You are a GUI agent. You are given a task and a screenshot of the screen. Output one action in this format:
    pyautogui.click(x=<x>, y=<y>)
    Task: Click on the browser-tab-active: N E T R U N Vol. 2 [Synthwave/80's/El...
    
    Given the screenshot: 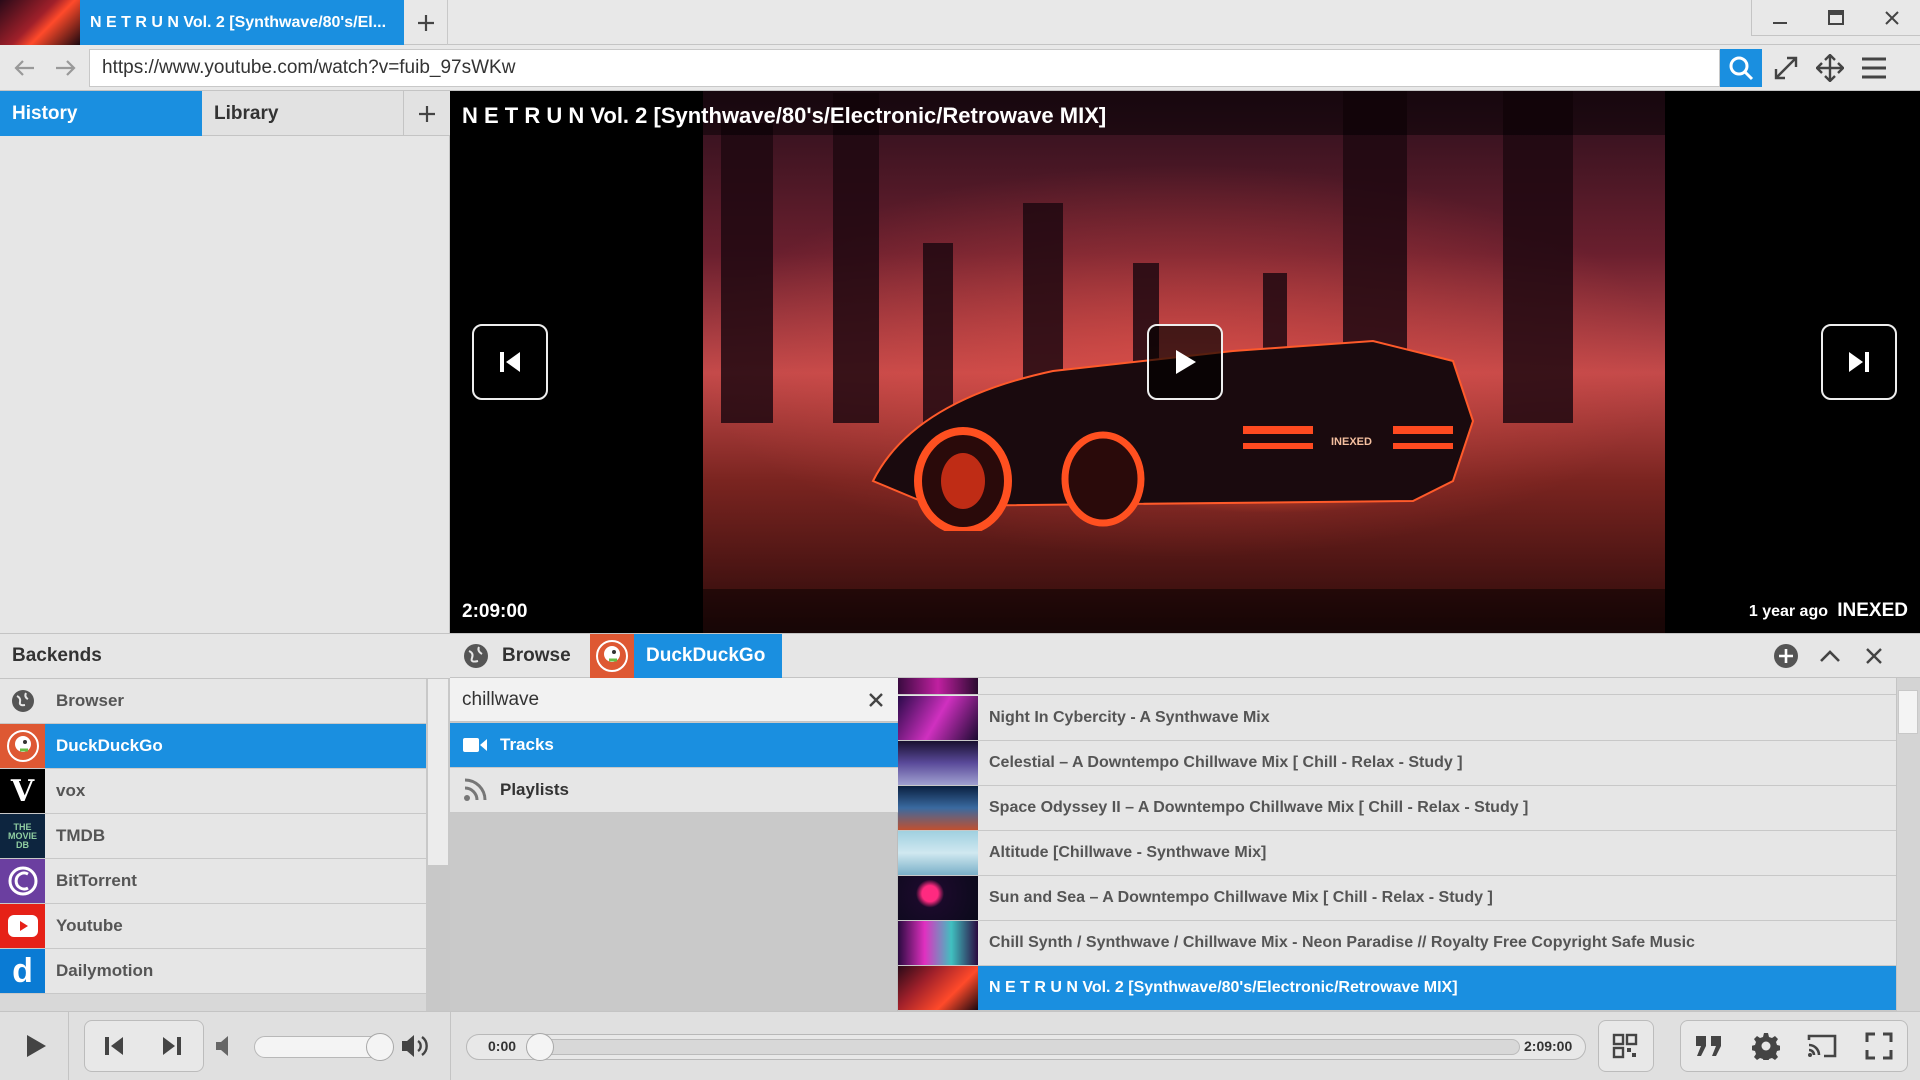 What is the action you would take?
    pyautogui.click(x=202, y=22)
    